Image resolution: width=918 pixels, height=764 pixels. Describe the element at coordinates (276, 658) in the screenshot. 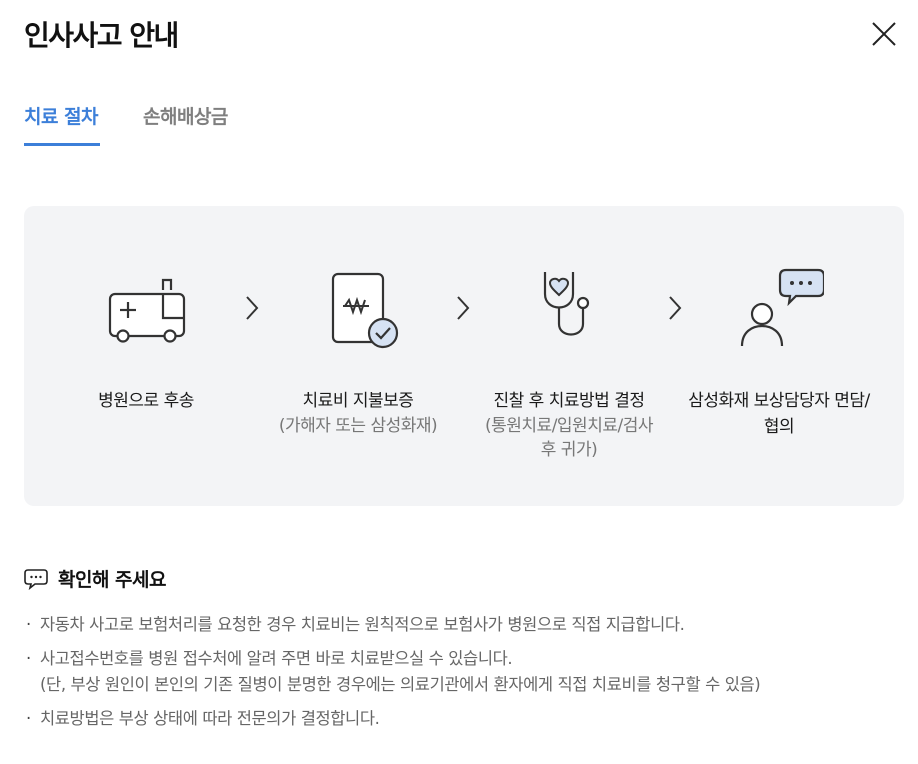

I see `notice-text: 사고접수번호를 병원 접수처에 알려 주면 바로 치료받으실 수 있습니다.` at that location.